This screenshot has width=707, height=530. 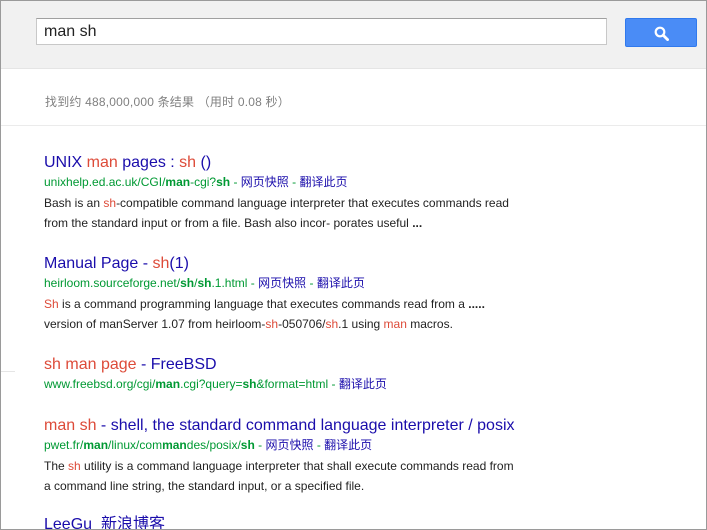 I want to click on divider, so click(x=353, y=125).